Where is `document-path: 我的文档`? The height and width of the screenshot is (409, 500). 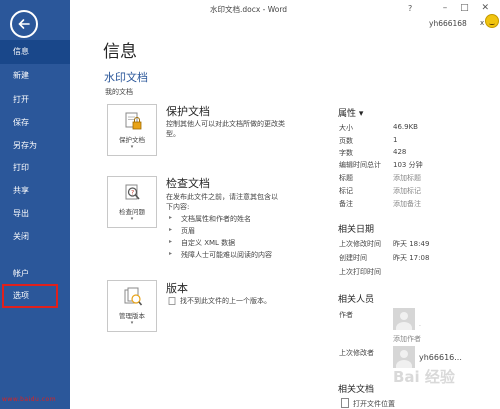
document-path: 我的文档 is located at coordinates (119, 92).